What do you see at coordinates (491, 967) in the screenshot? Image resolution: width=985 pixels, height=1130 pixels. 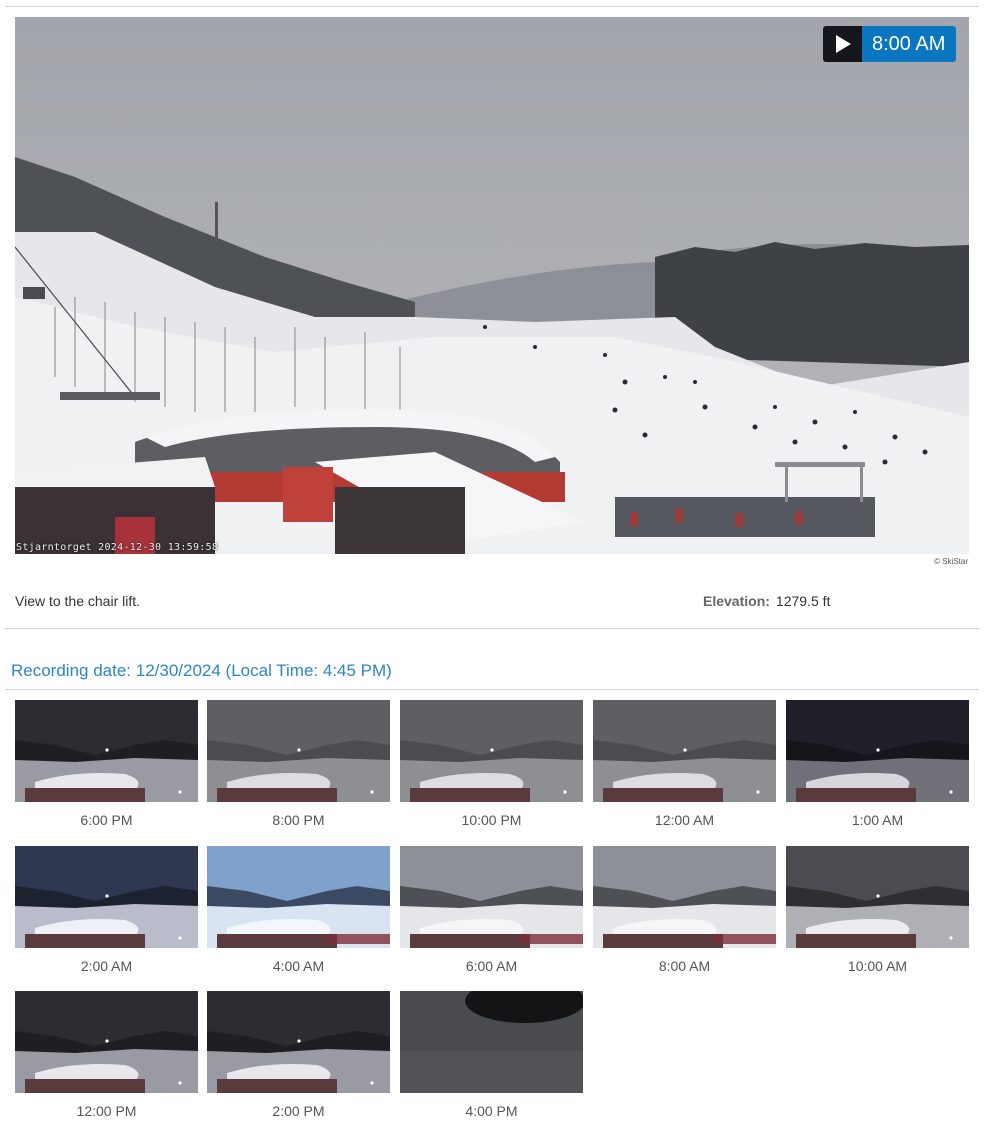 I see `thumbnail-time: 6:00 AM` at bounding box center [491, 967].